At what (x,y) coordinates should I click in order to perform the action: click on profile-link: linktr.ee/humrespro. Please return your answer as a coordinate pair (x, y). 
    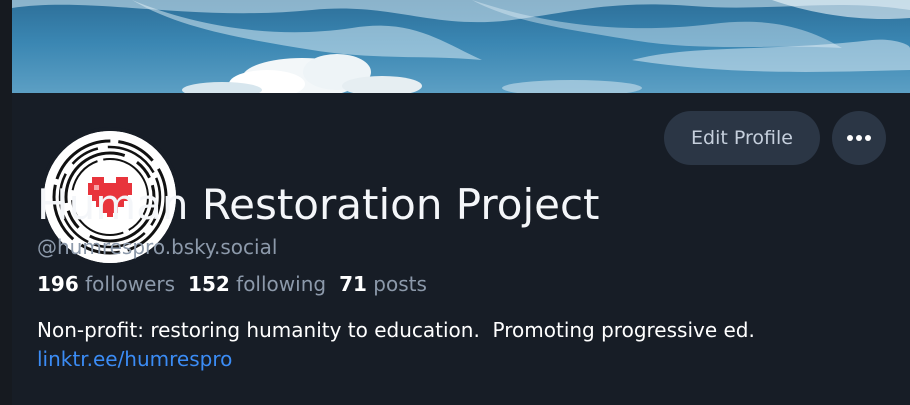
    Looking at the image, I should click on (134, 359).